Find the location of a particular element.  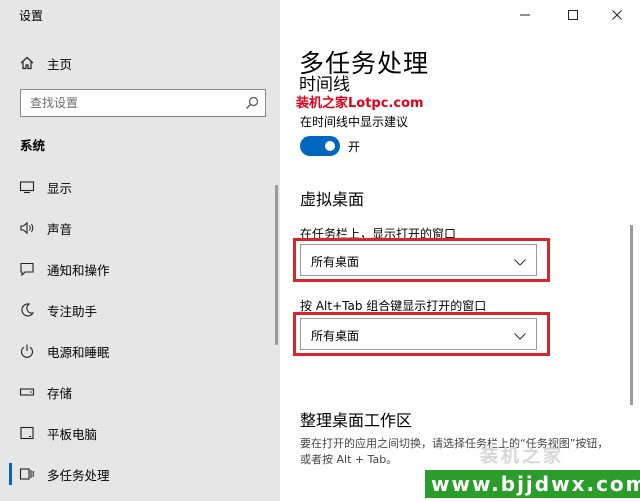

display-icon is located at coordinates (27, 187).